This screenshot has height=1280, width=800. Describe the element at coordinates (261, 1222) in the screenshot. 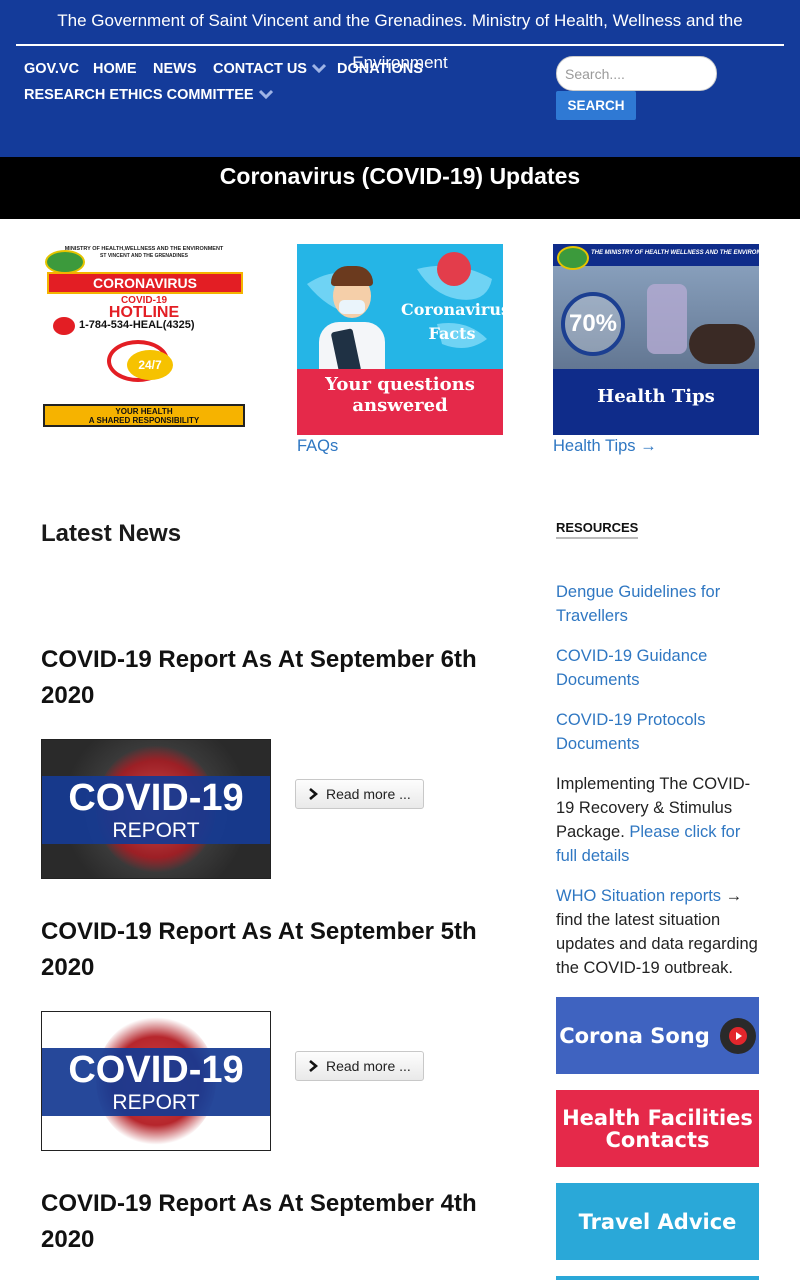

I see `article-title: COVID-19 Report As At September 4th 2020` at that location.